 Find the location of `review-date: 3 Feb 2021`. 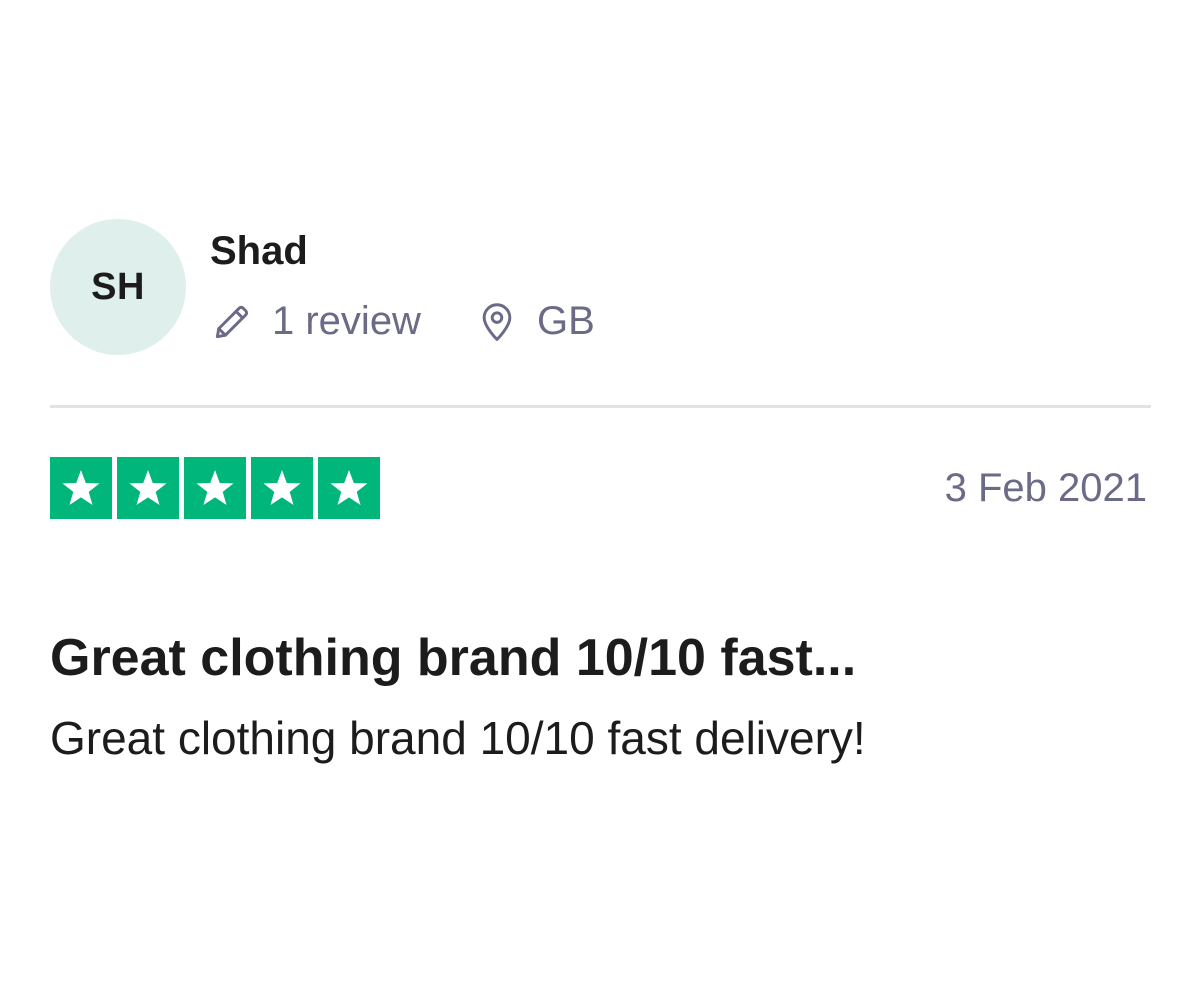

review-date: 3 Feb 2021 is located at coordinates (1045, 487).